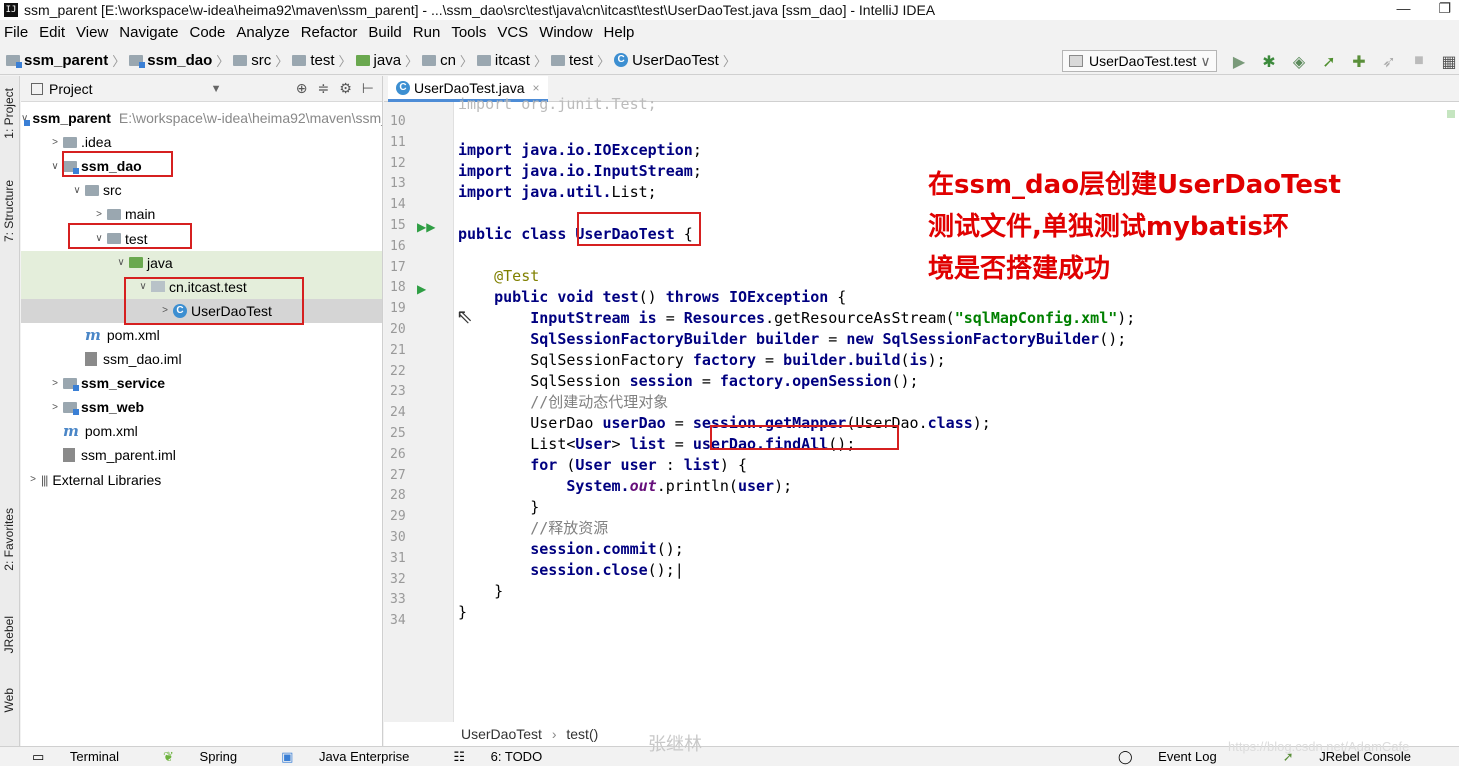 The height and width of the screenshot is (766, 1459). What do you see at coordinates (201, 407) in the screenshot?
I see `tree-item-ssm-web: > ssm_web` at bounding box center [201, 407].